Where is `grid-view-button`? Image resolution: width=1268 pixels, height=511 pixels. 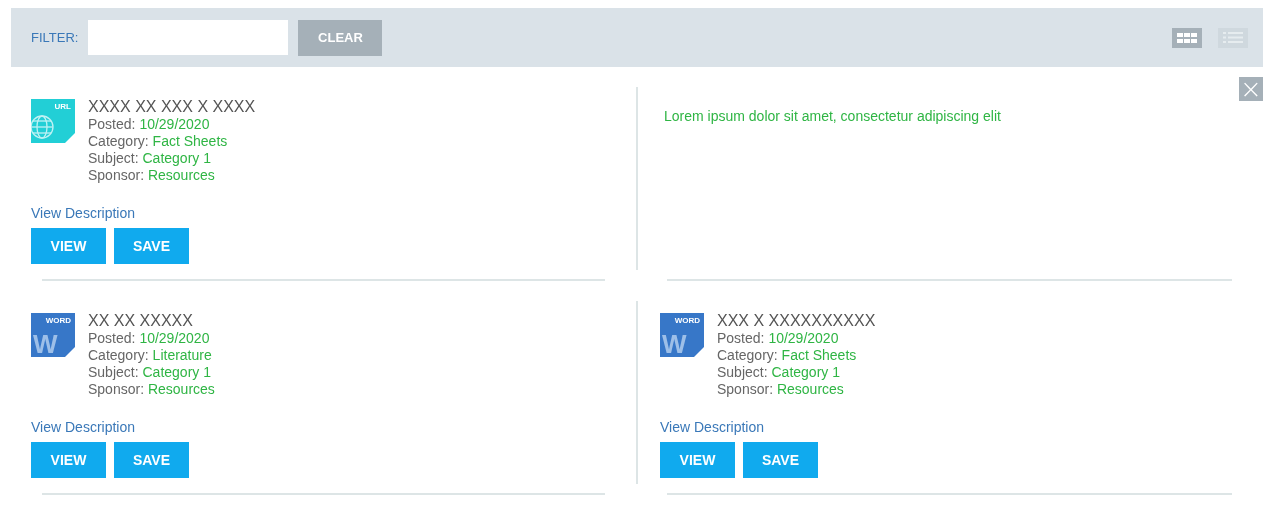
grid-view-button is located at coordinates (1187, 37).